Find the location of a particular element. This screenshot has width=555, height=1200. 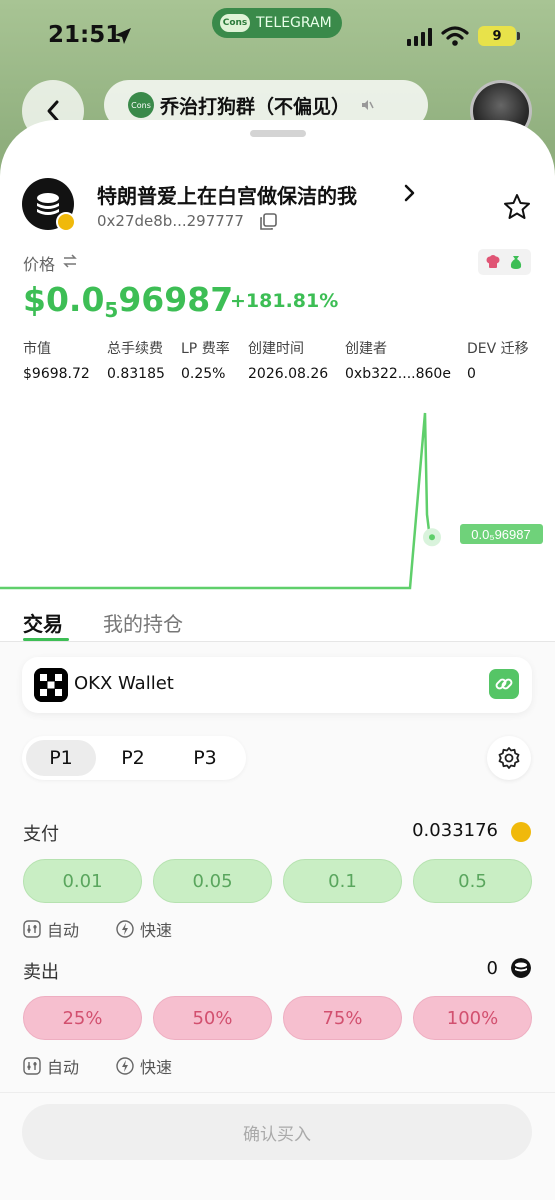

sell-amount-2: 75% is located at coordinates (342, 1018).